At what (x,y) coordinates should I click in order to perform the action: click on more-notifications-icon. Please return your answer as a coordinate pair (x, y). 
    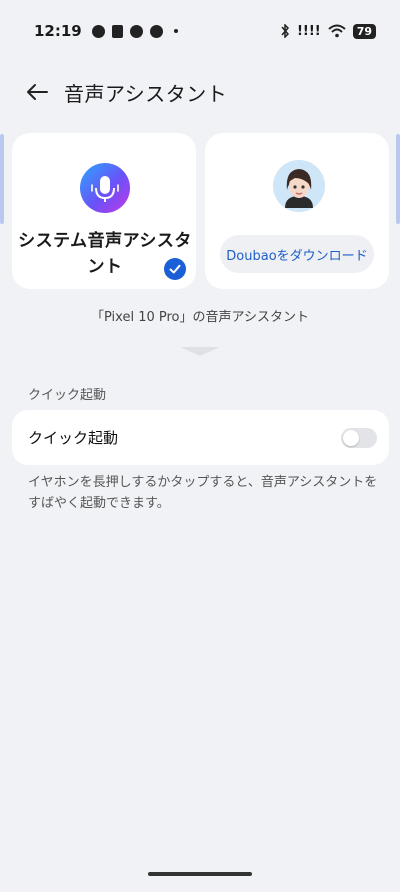
    Looking at the image, I should click on (175, 31).